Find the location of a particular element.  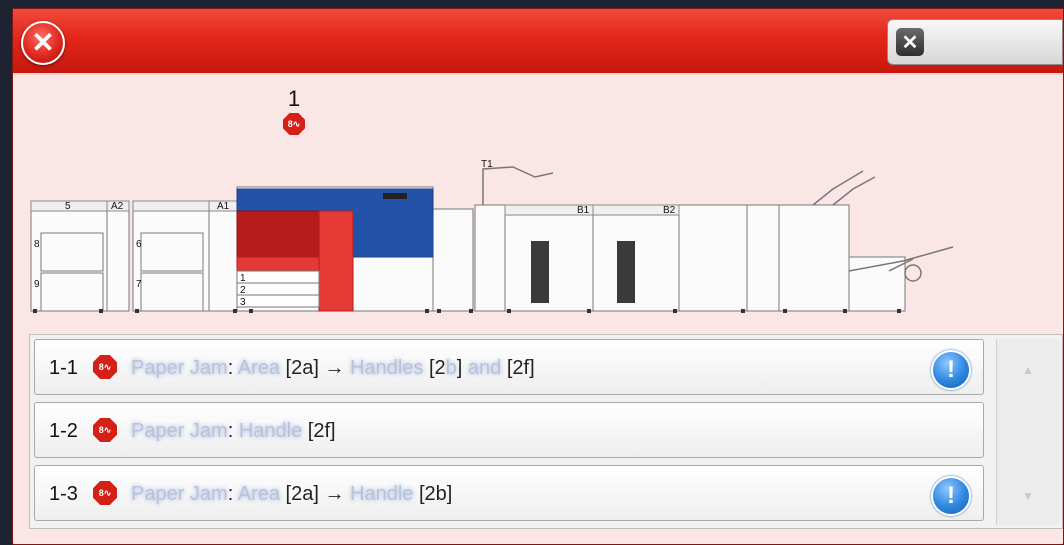

fault-list-scrollbar: ▲ ▼ is located at coordinates (1027, 432).